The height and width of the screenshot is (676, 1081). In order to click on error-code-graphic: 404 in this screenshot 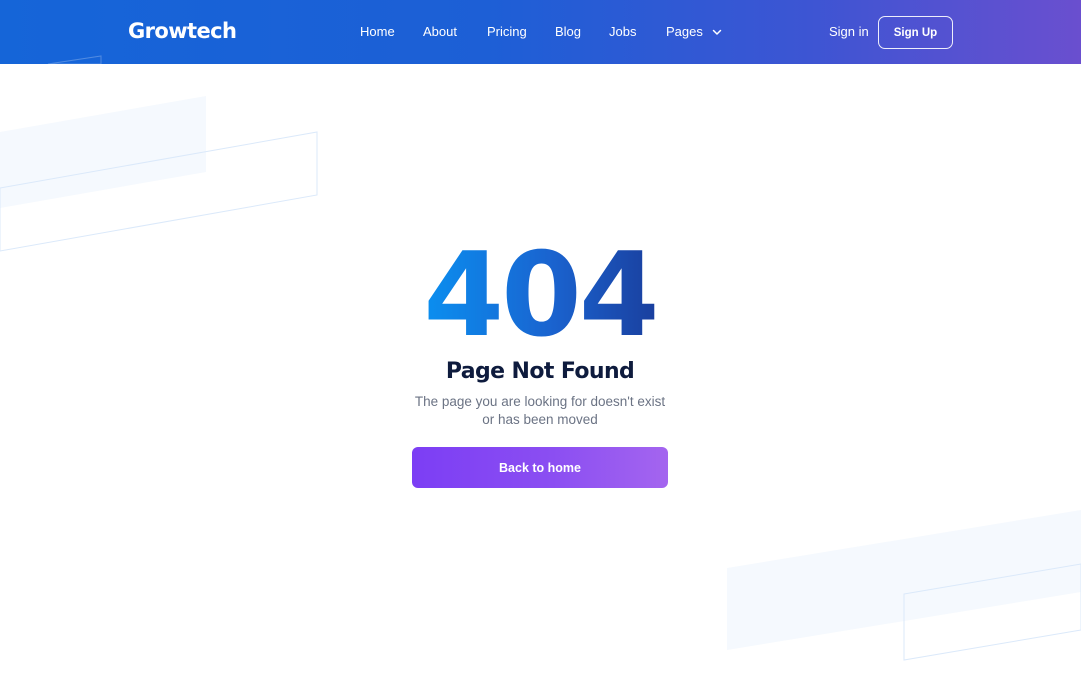, I will do `click(541, 290)`.